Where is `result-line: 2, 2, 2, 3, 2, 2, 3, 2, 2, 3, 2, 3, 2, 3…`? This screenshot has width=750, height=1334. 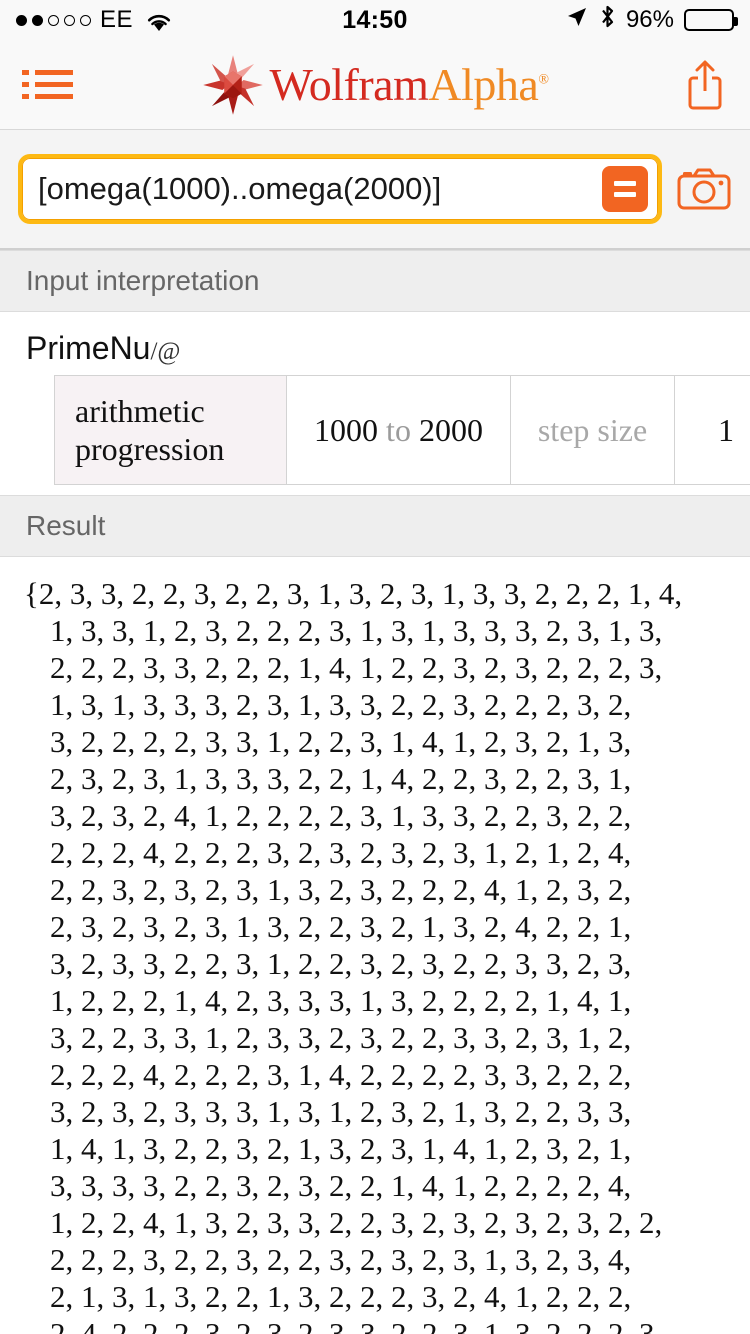 result-line: 2, 2, 2, 3, 2, 2, 3, 2, 2, 3, 2, 3, 2, 3… is located at coordinates (341, 1259).